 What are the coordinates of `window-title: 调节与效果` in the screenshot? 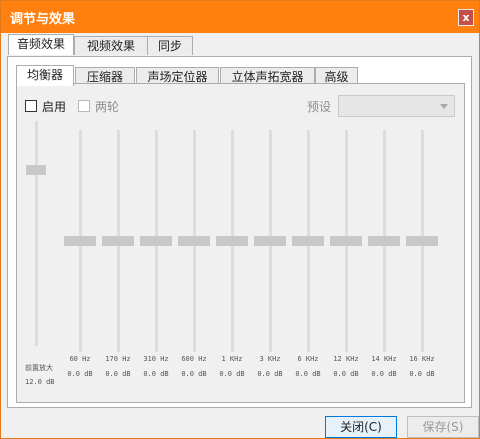 It's located at (43, 19).